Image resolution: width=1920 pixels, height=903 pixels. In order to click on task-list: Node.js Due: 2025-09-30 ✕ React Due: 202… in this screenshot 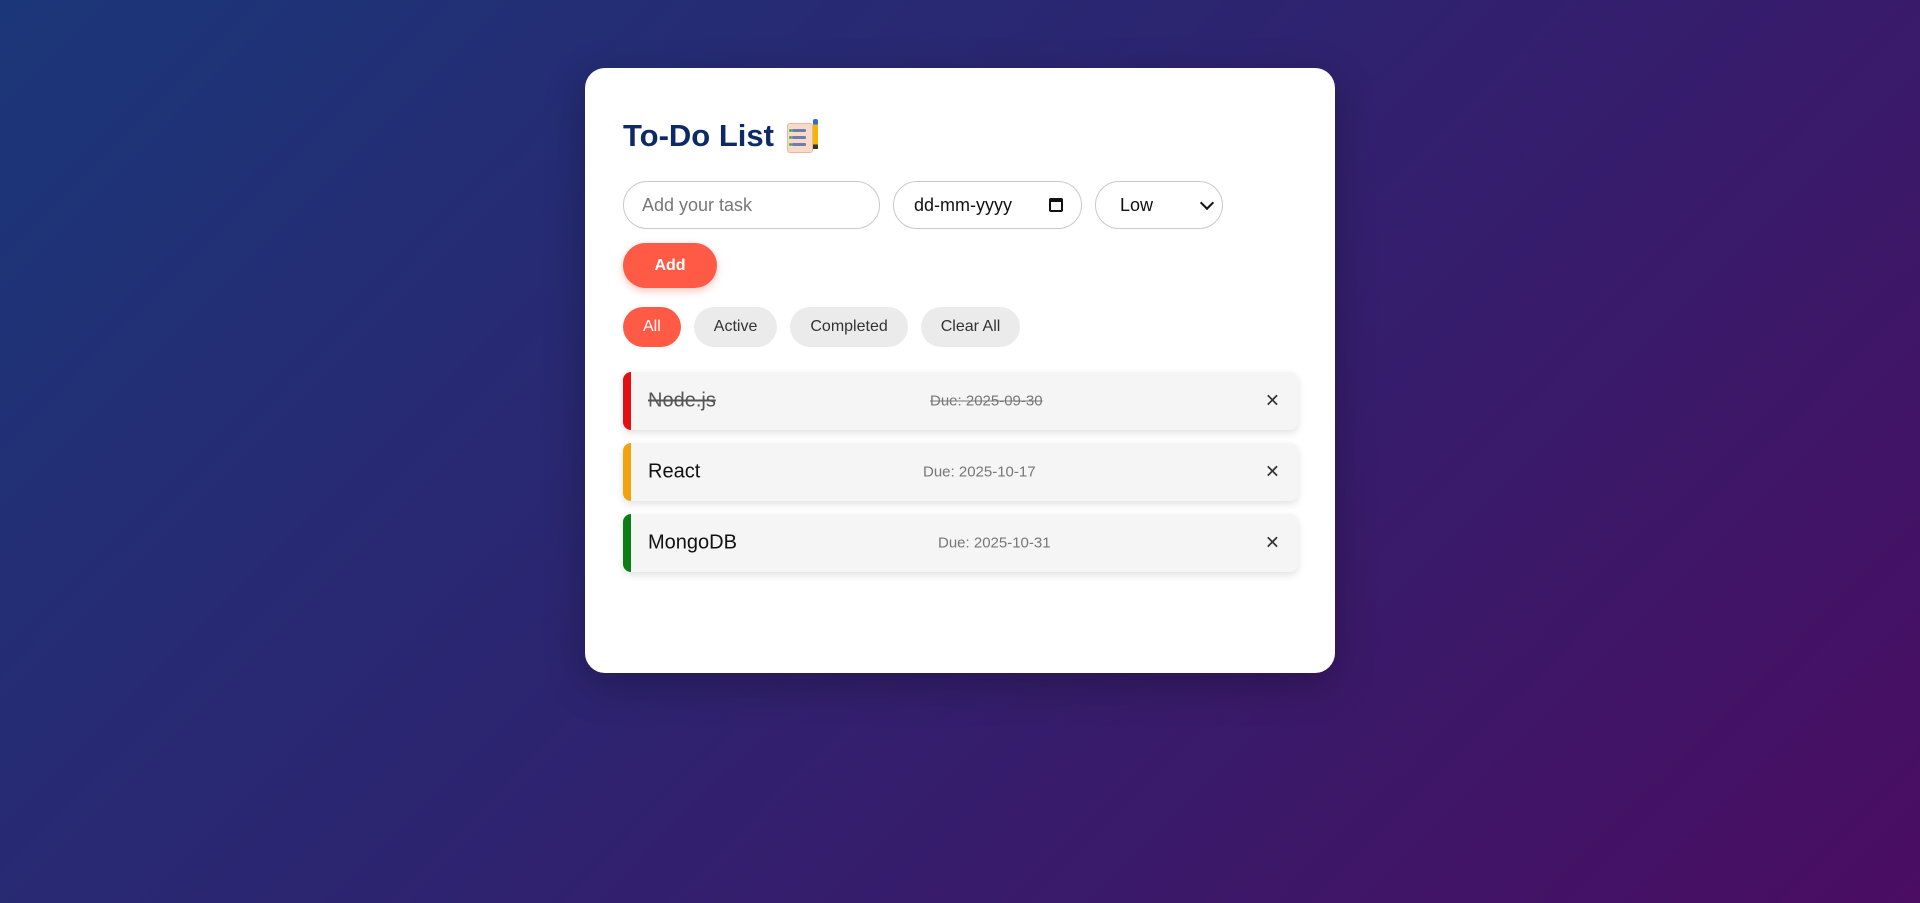, I will do `click(960, 478)`.